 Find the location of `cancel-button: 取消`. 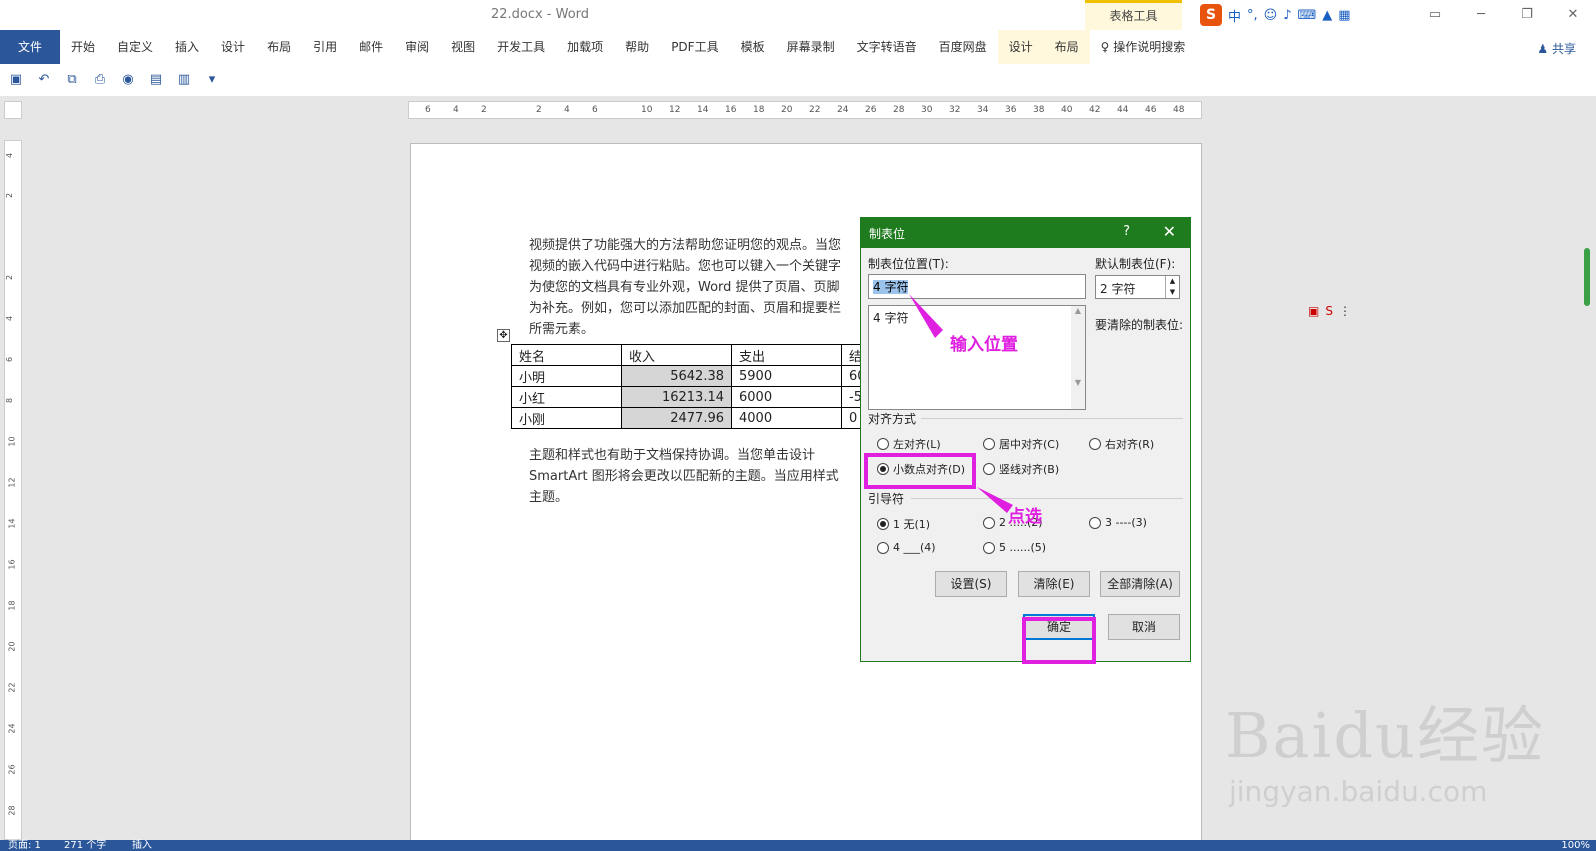

cancel-button: 取消 is located at coordinates (1144, 627).